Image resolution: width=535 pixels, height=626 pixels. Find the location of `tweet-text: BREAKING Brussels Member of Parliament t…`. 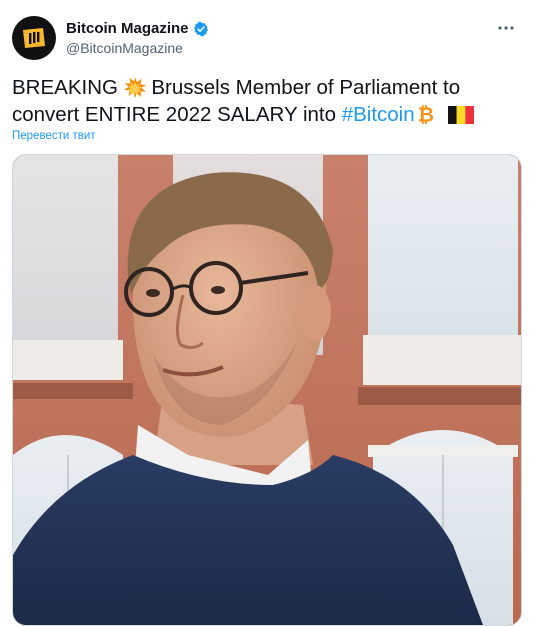

tweet-text: BREAKING Brussels Member of Parliament t… is located at coordinates (262, 101).